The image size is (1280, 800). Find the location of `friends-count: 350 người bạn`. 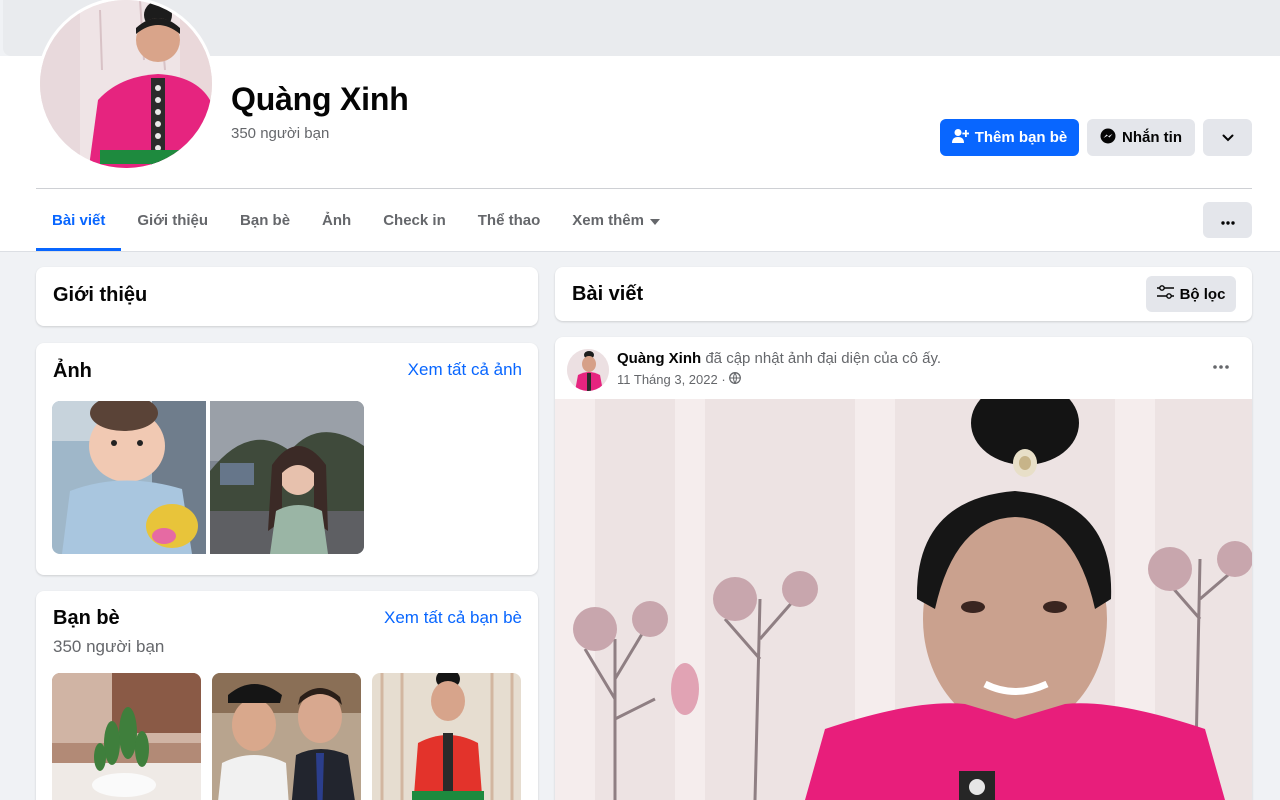

friends-count: 350 người bạn is located at coordinates (109, 646).